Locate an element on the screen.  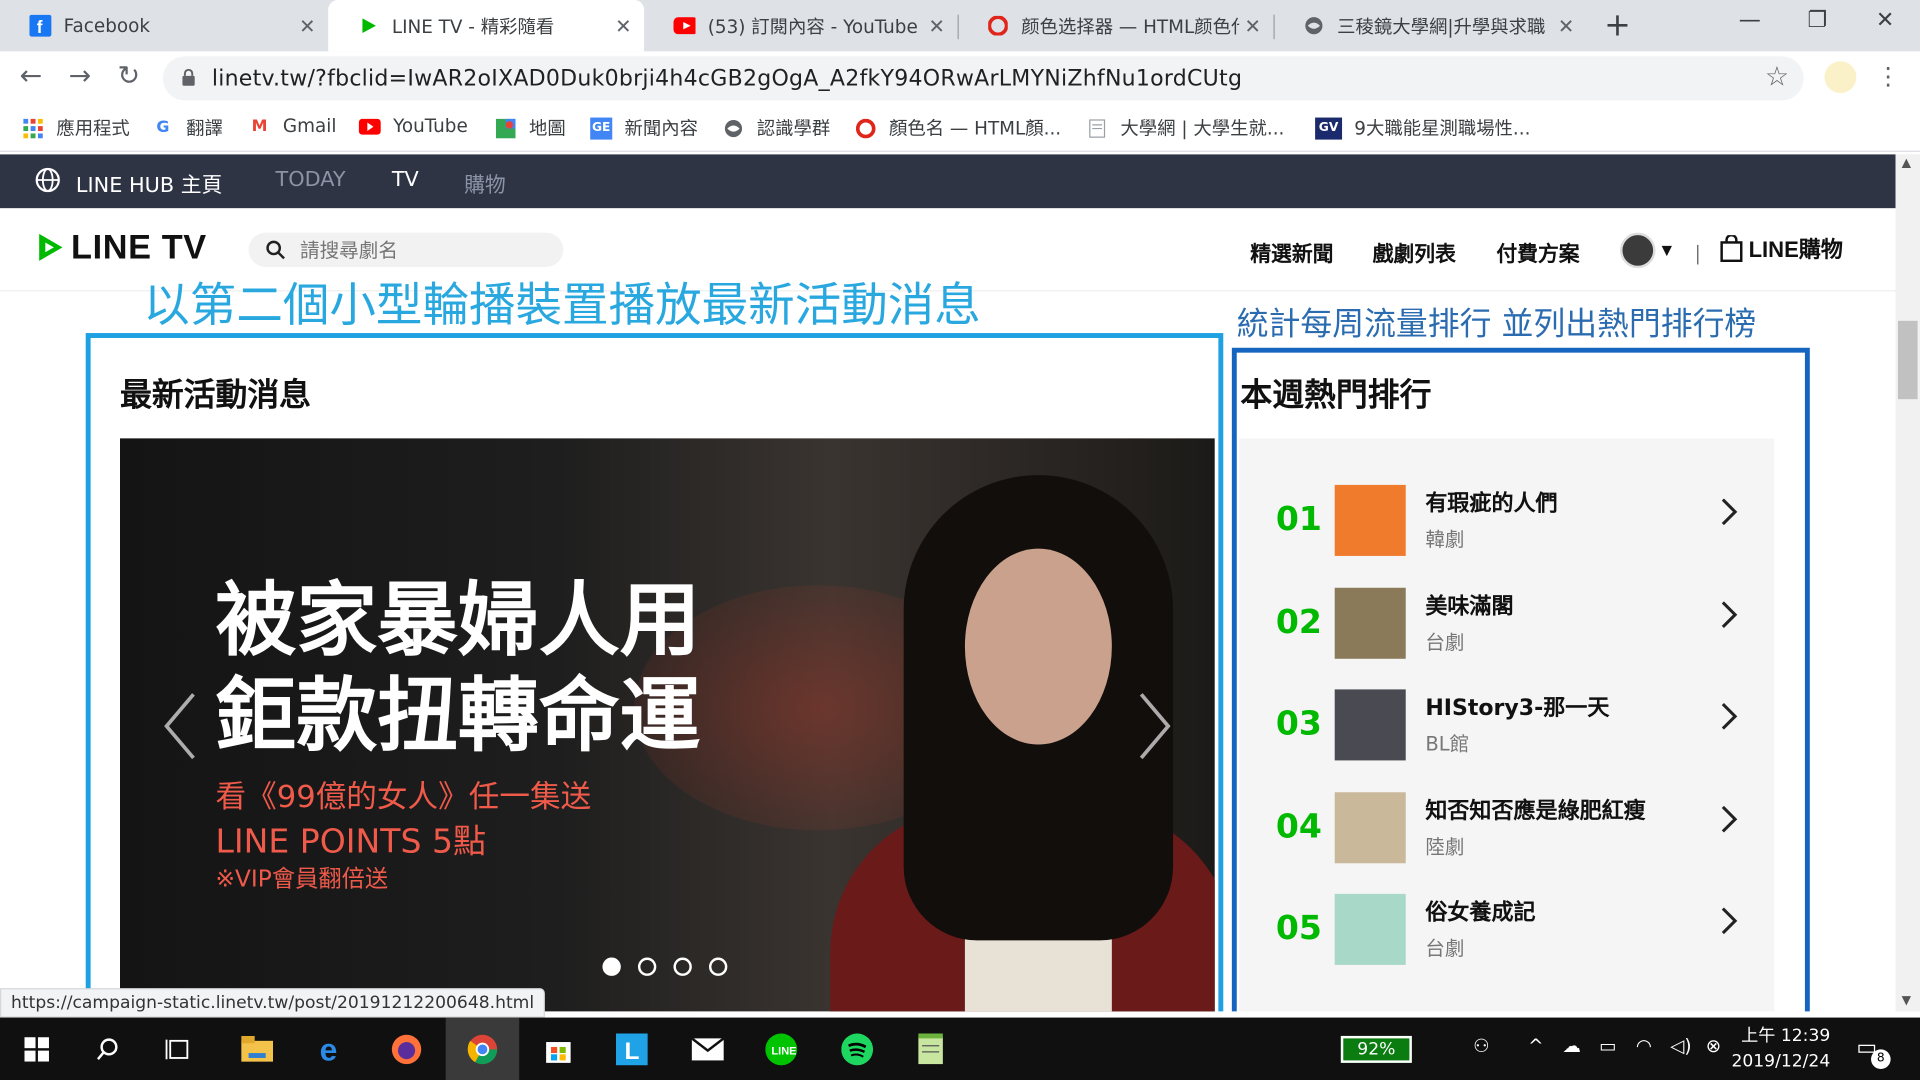
minimize-button: — is located at coordinates (1750, 20).